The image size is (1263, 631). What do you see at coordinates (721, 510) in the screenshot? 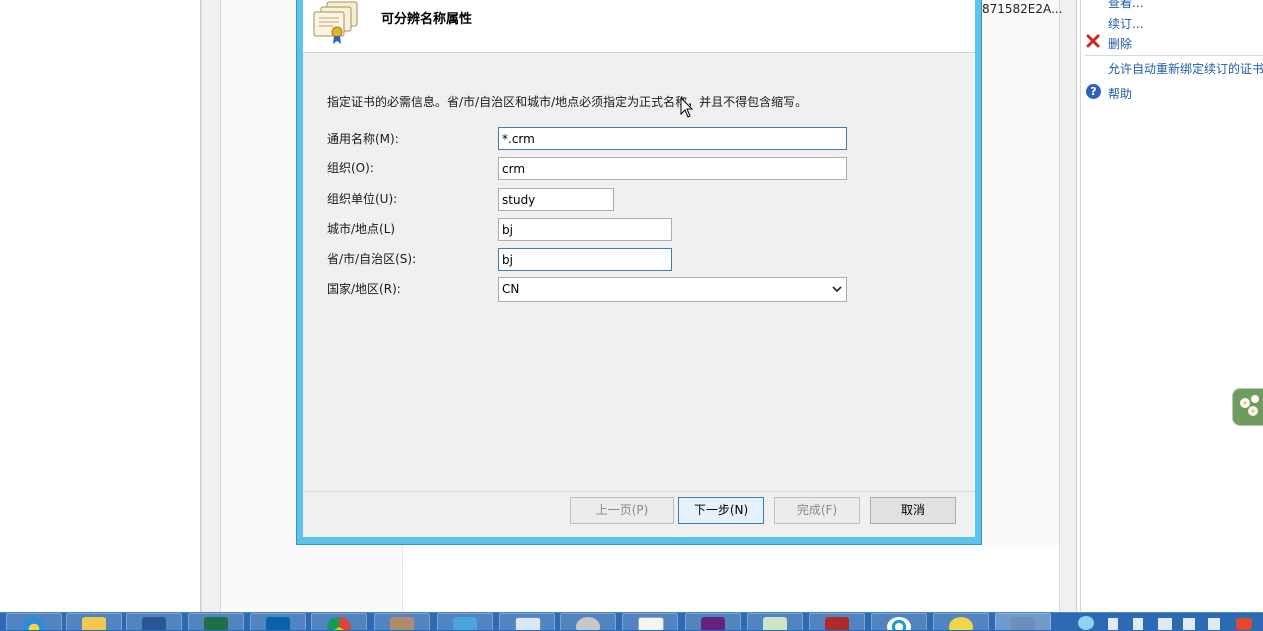
I see `next-button: 下一步(N)` at bounding box center [721, 510].